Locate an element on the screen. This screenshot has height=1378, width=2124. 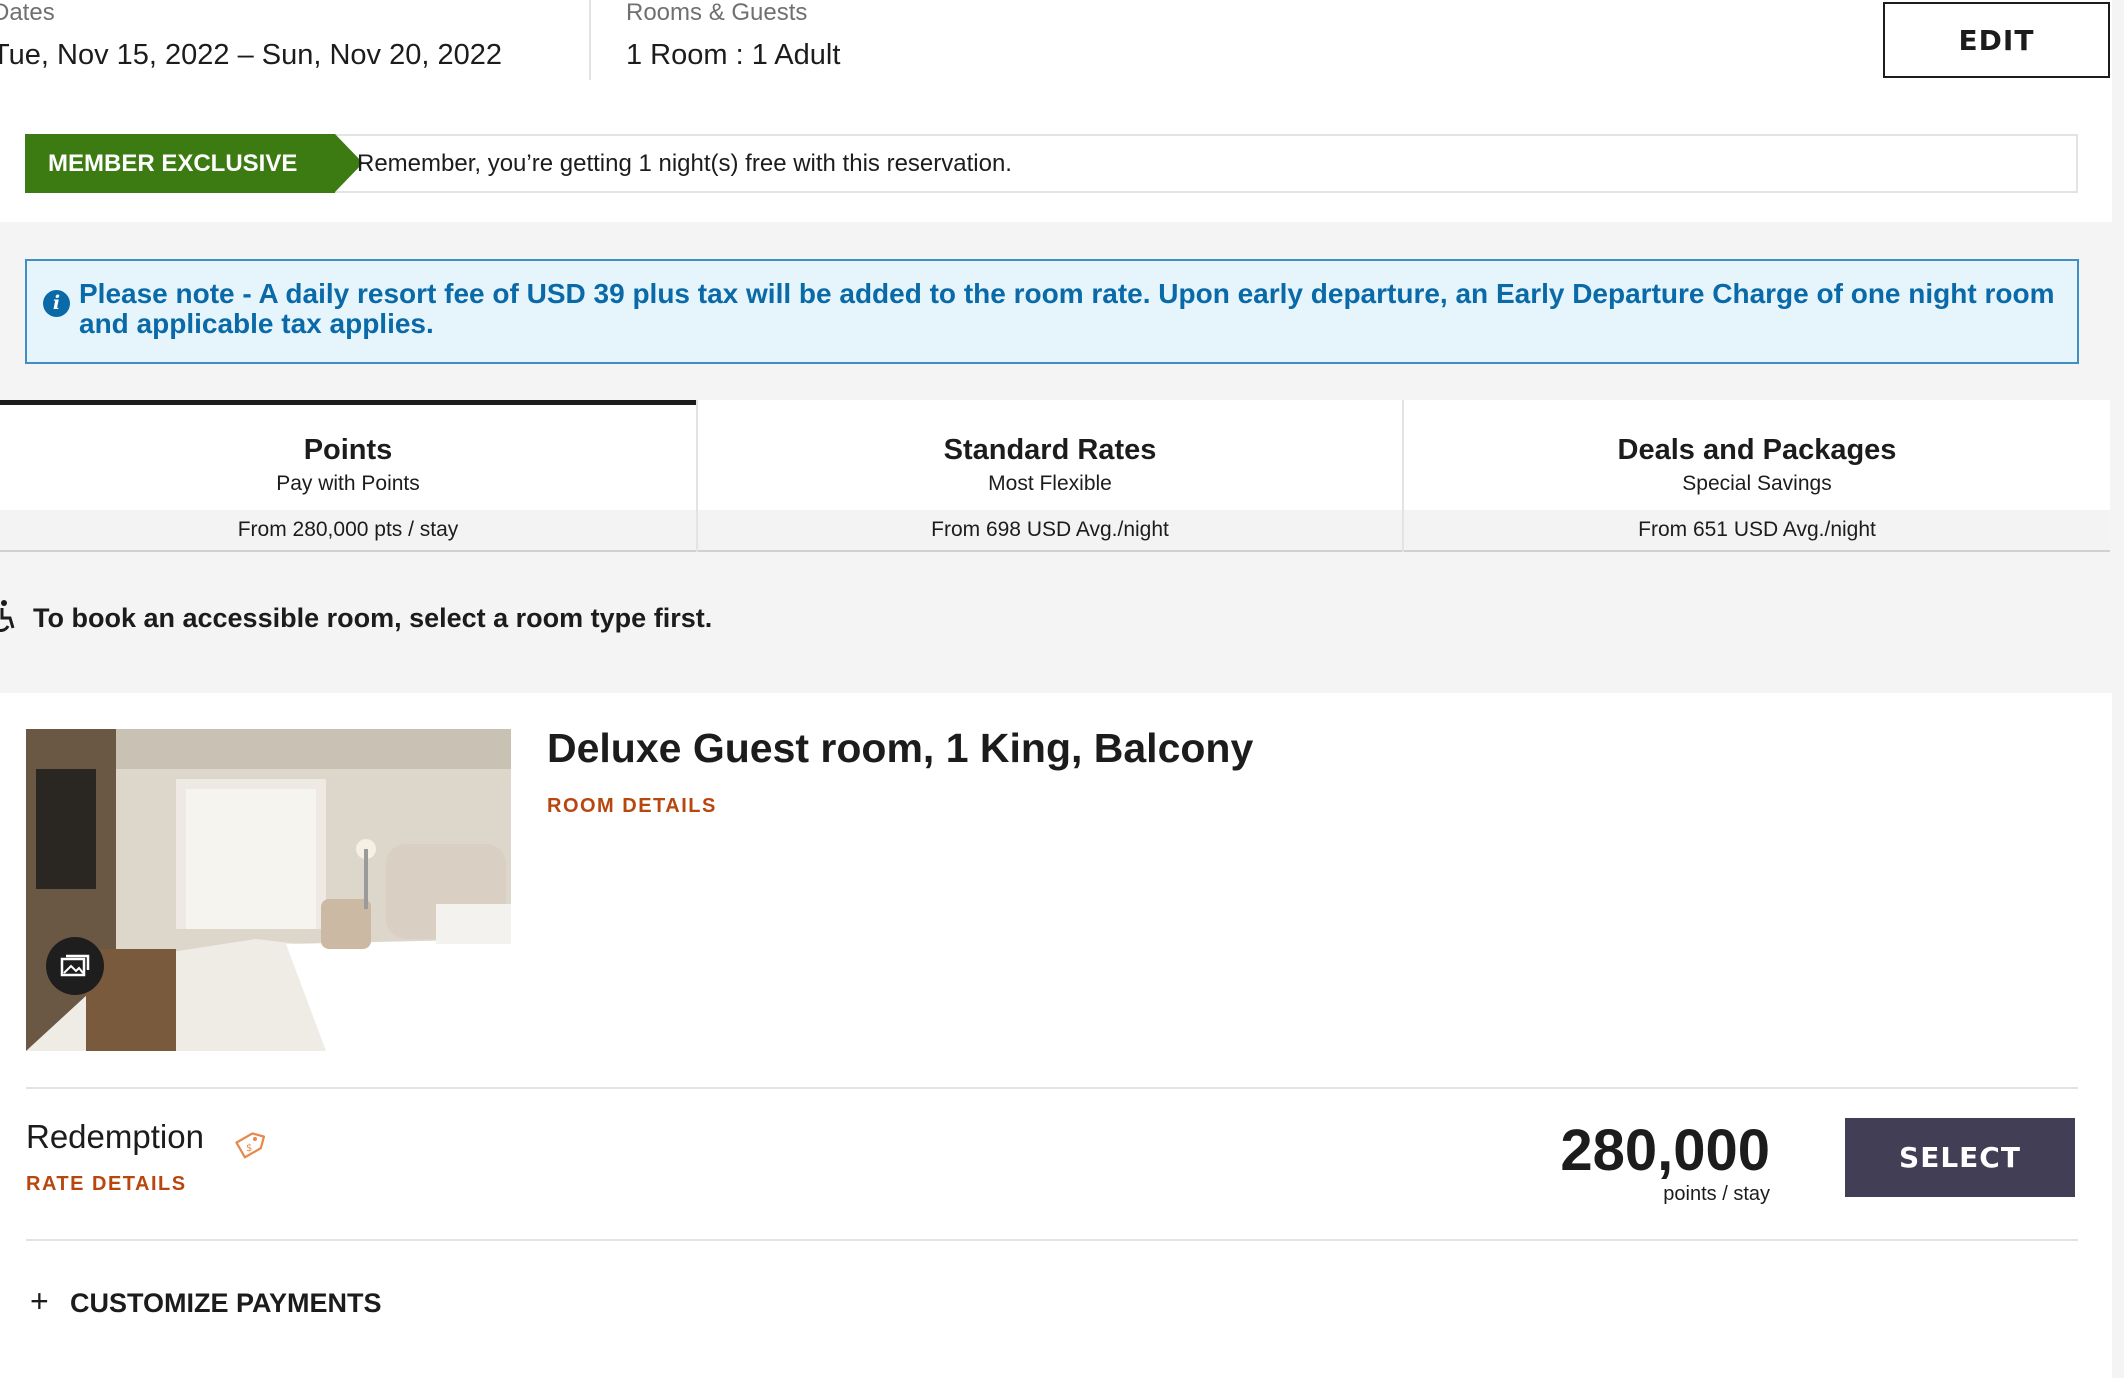
header-divider is located at coordinates (590, 40).